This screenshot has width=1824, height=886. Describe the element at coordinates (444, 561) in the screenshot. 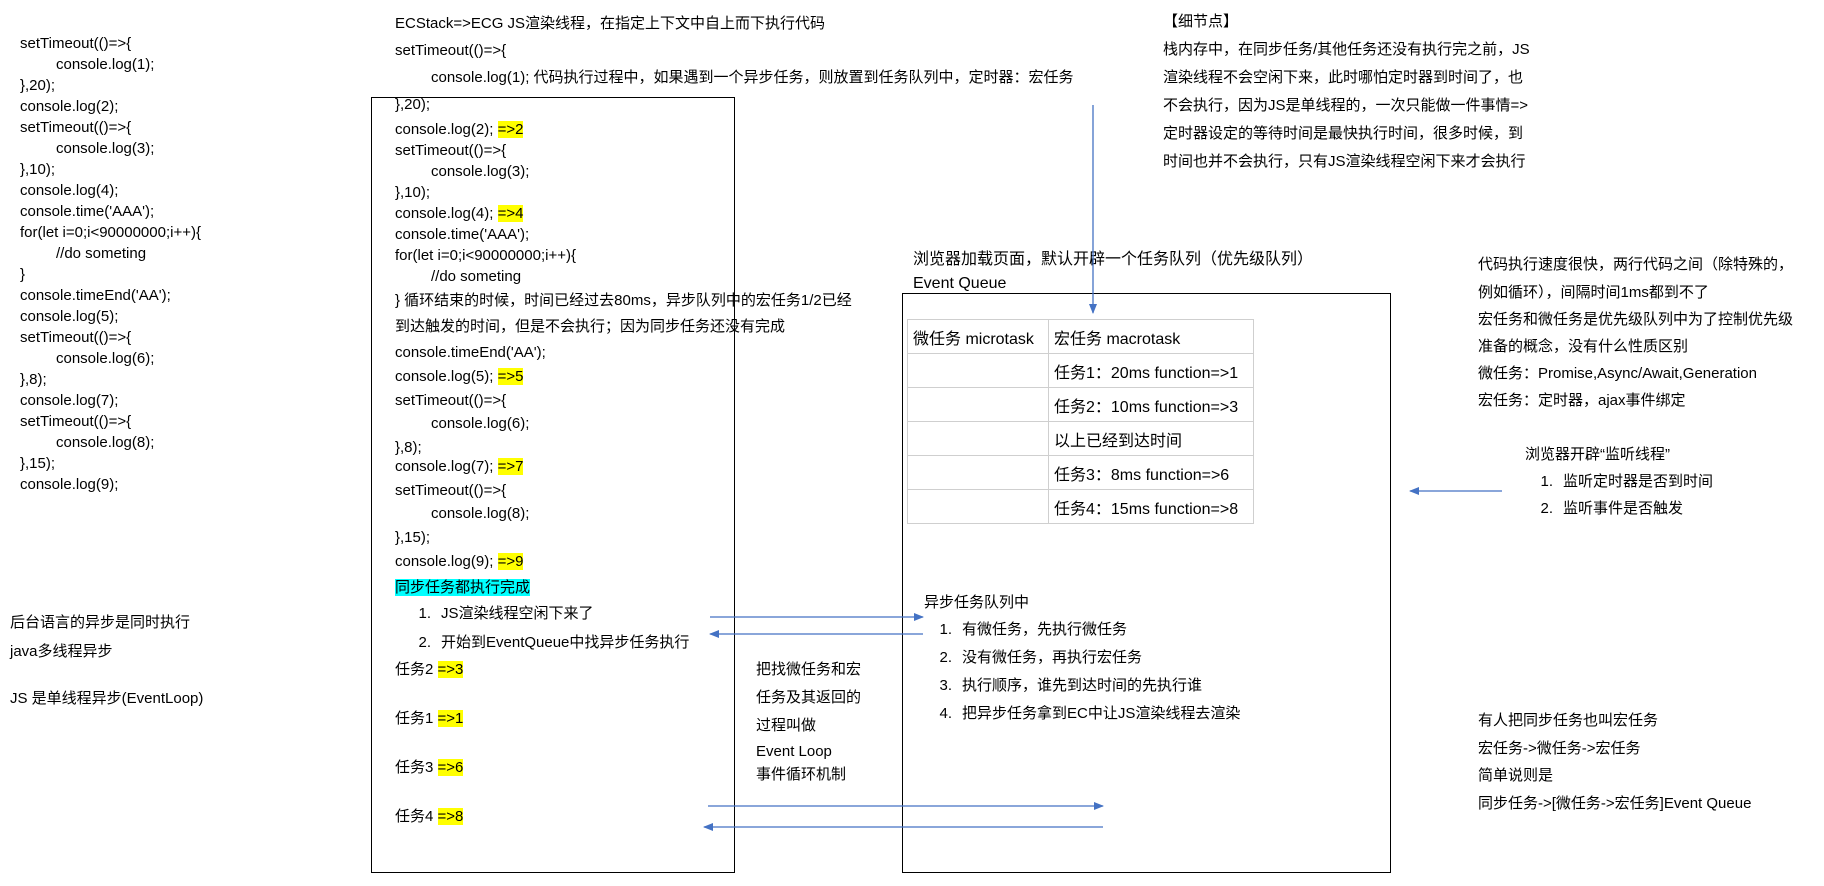

I see `ec-code: console.log(9);` at that location.